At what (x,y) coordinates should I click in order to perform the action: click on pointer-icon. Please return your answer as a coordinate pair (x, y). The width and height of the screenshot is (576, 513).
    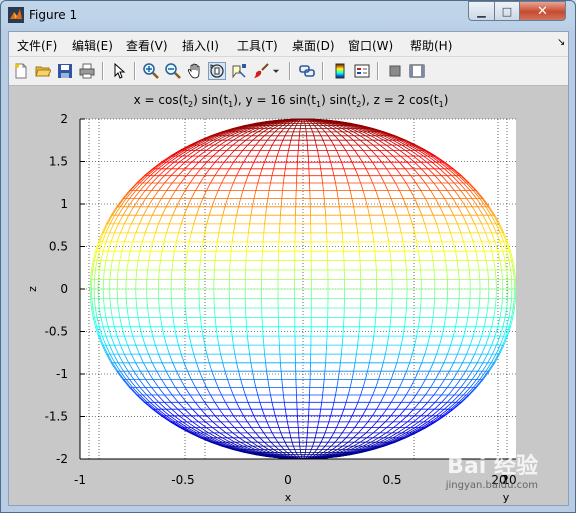
    Looking at the image, I should click on (119, 71).